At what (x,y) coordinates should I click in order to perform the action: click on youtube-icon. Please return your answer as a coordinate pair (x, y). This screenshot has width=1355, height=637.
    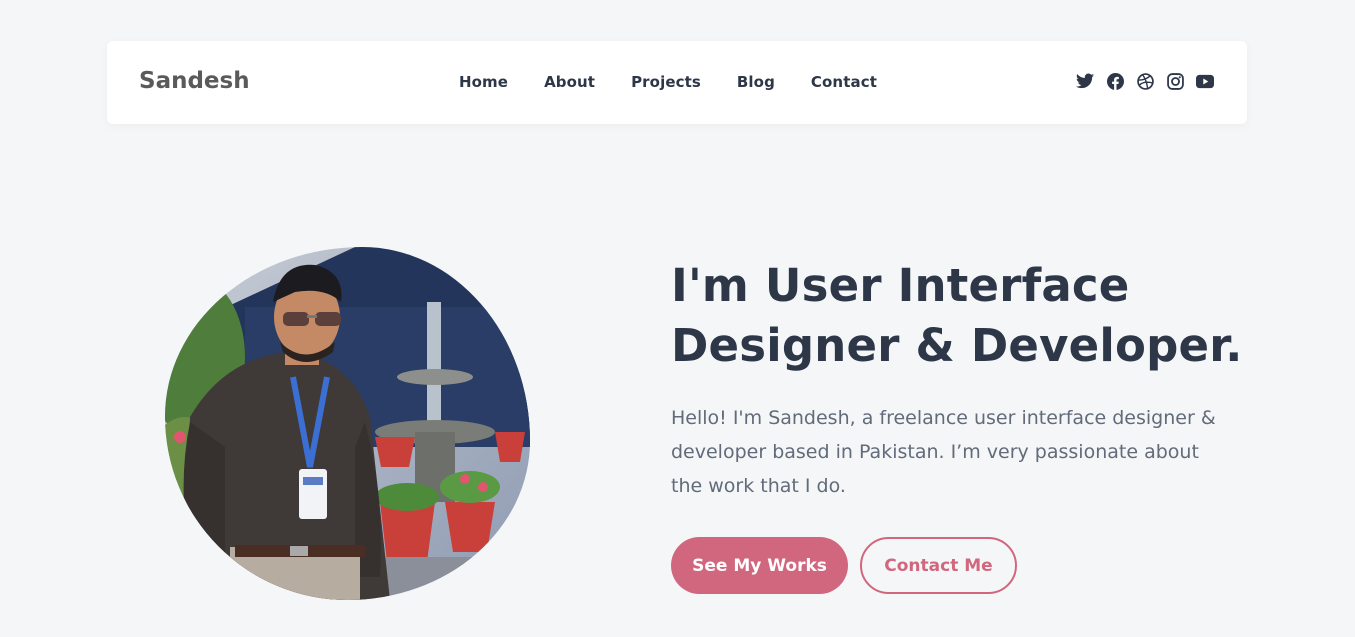
    Looking at the image, I should click on (1205, 81).